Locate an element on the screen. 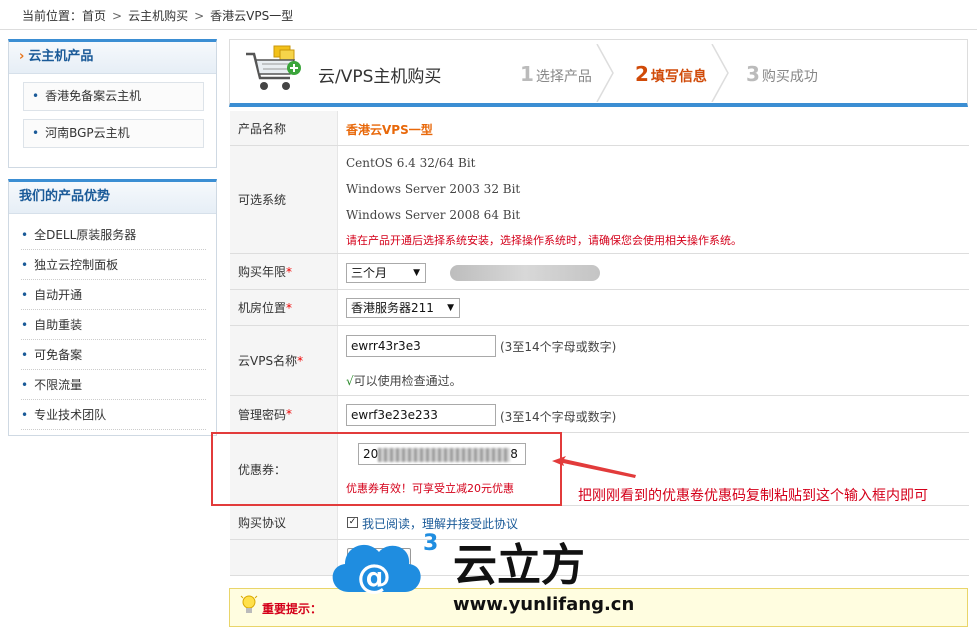 This screenshot has height=627, width=977. sidebar-item-hk-cloud: • 香港免备案云主机 is located at coordinates (113, 96).